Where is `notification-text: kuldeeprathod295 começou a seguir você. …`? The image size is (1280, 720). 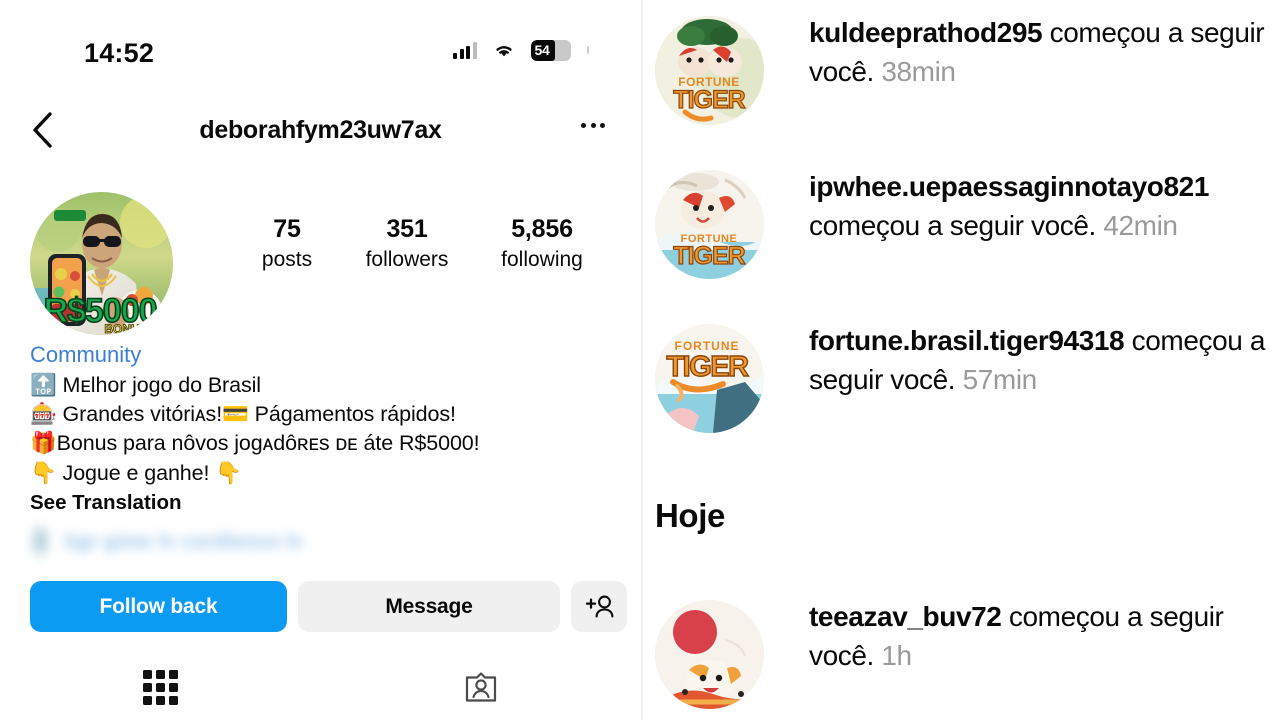
notification-text: kuldeeprathod295 começou a seguir você. … is located at coordinates (1022, 53).